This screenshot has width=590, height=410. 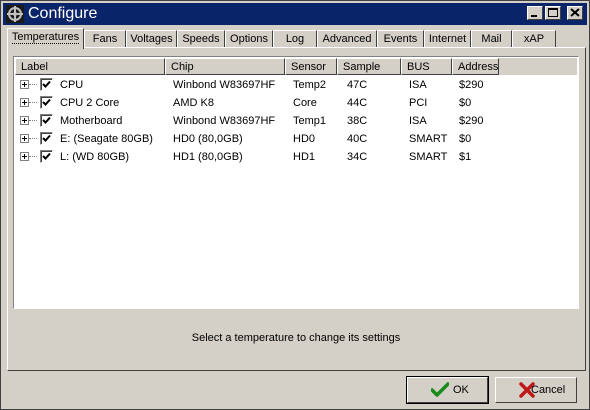 I want to click on minimize-icon, so click(x=534, y=16).